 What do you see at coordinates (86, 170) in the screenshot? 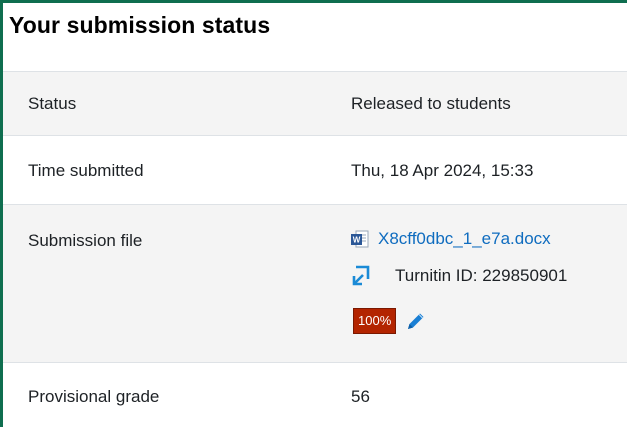
I see `time-submitted-label: Time submitted` at bounding box center [86, 170].